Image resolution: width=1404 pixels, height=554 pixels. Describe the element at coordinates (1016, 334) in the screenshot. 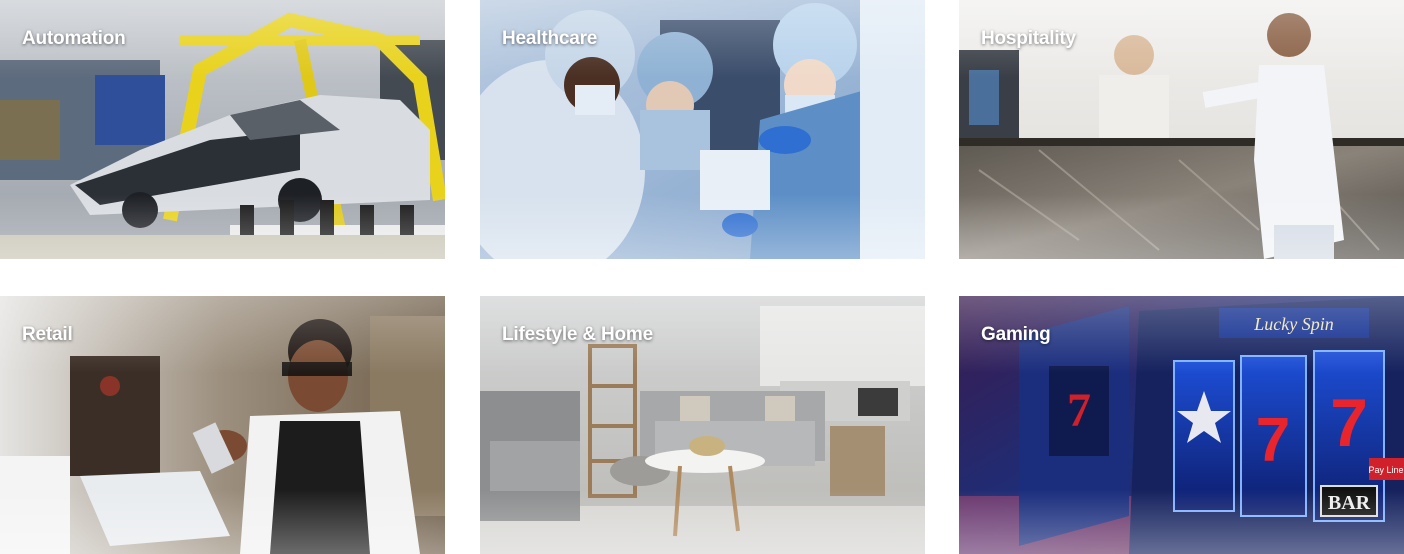

I see `tile-label-gaming: Gaming` at that location.